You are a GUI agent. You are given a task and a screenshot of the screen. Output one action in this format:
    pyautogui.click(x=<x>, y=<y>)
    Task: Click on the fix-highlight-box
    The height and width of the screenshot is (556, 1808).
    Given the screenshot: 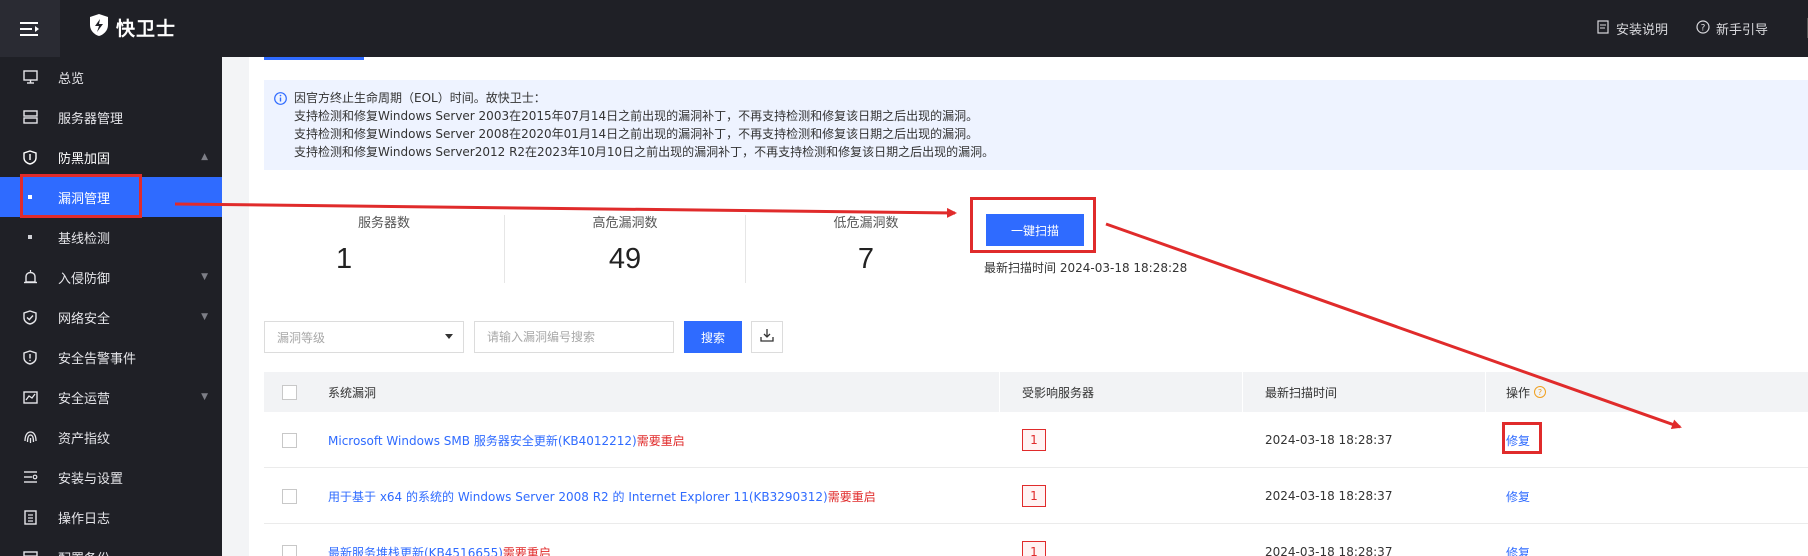 What is the action you would take?
    pyautogui.click(x=1522, y=438)
    